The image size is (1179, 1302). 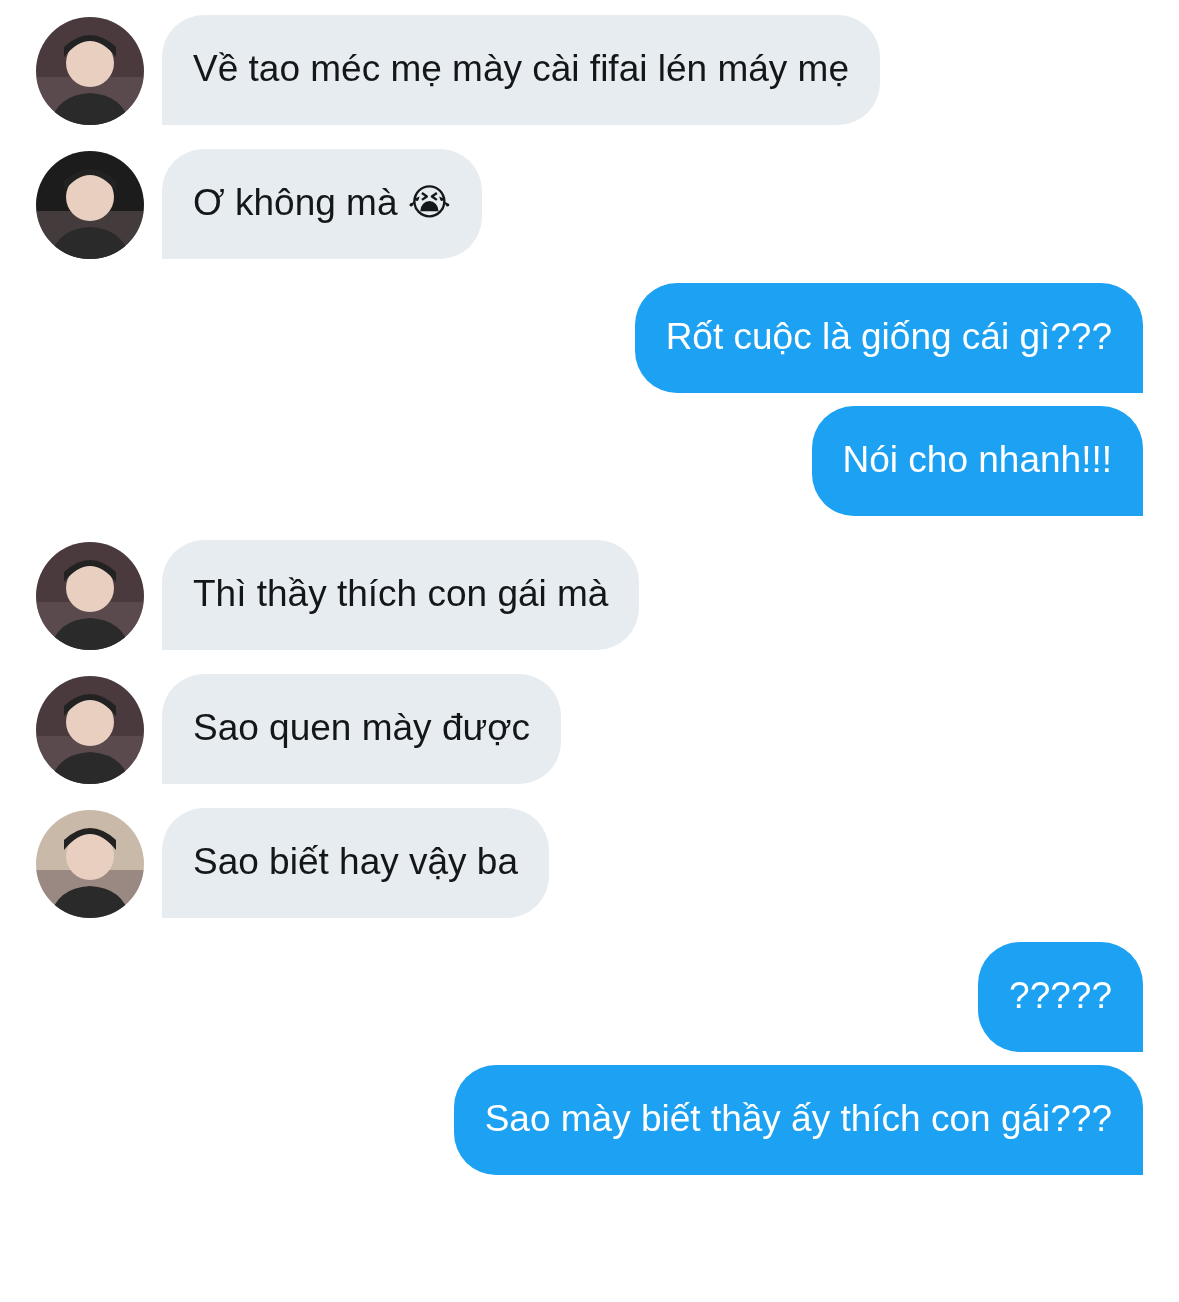 I want to click on message-text: Sao quen mày được, so click(x=361, y=727).